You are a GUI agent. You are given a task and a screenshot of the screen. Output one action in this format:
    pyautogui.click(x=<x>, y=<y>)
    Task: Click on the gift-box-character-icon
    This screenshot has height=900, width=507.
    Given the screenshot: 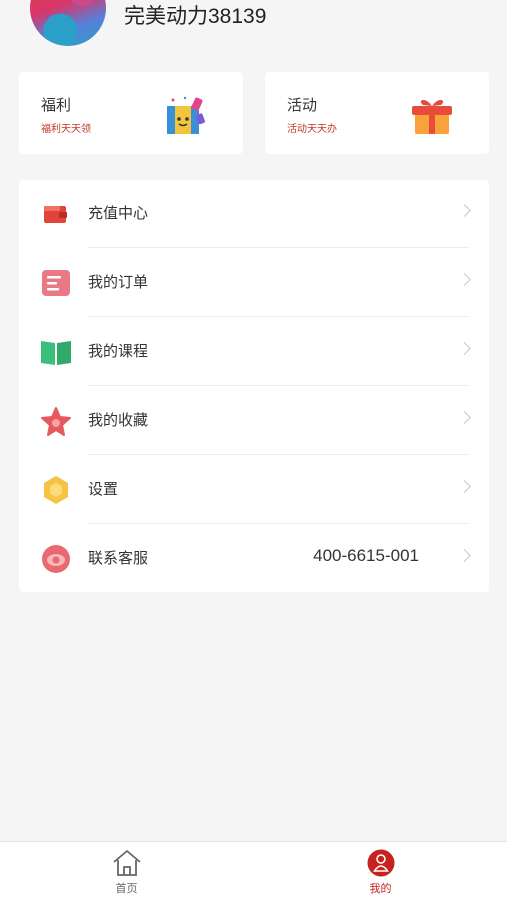 What is the action you would take?
    pyautogui.click(x=186, y=116)
    